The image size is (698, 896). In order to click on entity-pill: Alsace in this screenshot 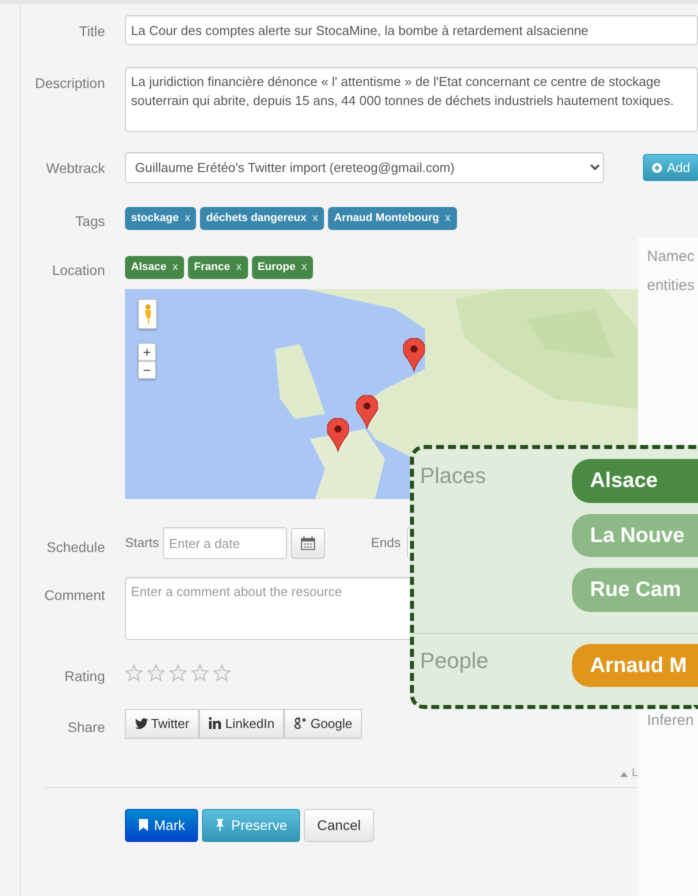, I will do `click(635, 480)`.